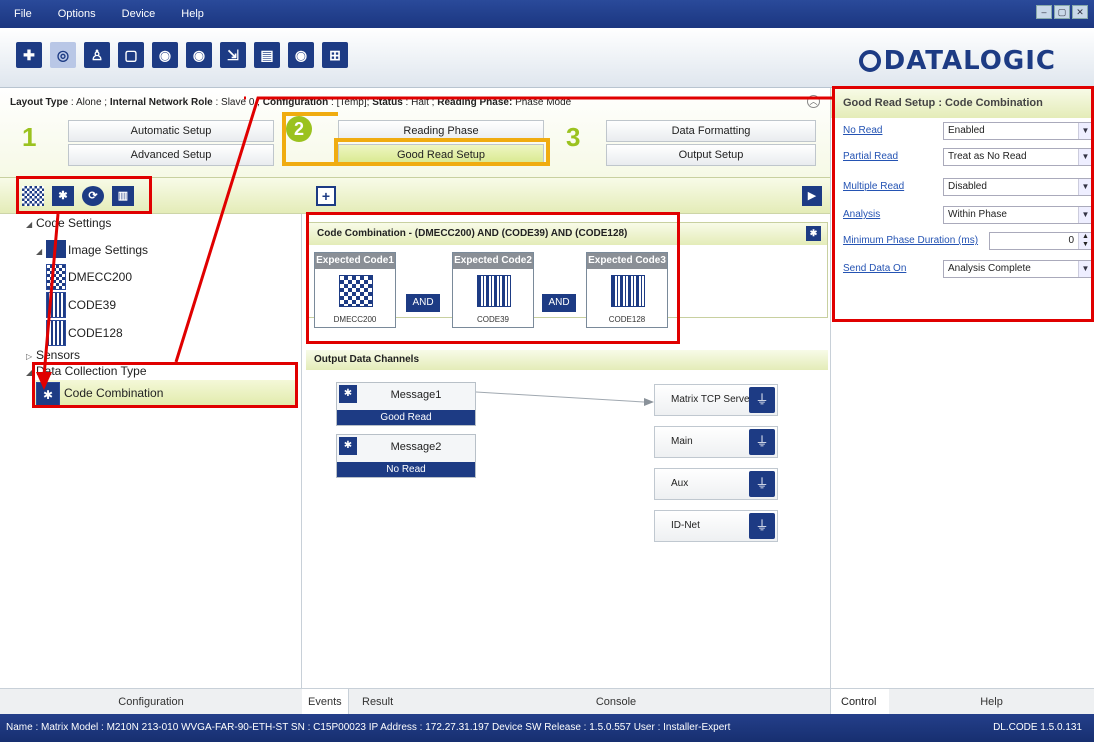 This screenshot has width=1094, height=742. What do you see at coordinates (1018, 187) in the screenshot?
I see `multiple-read-select: Disabled ▼` at bounding box center [1018, 187].